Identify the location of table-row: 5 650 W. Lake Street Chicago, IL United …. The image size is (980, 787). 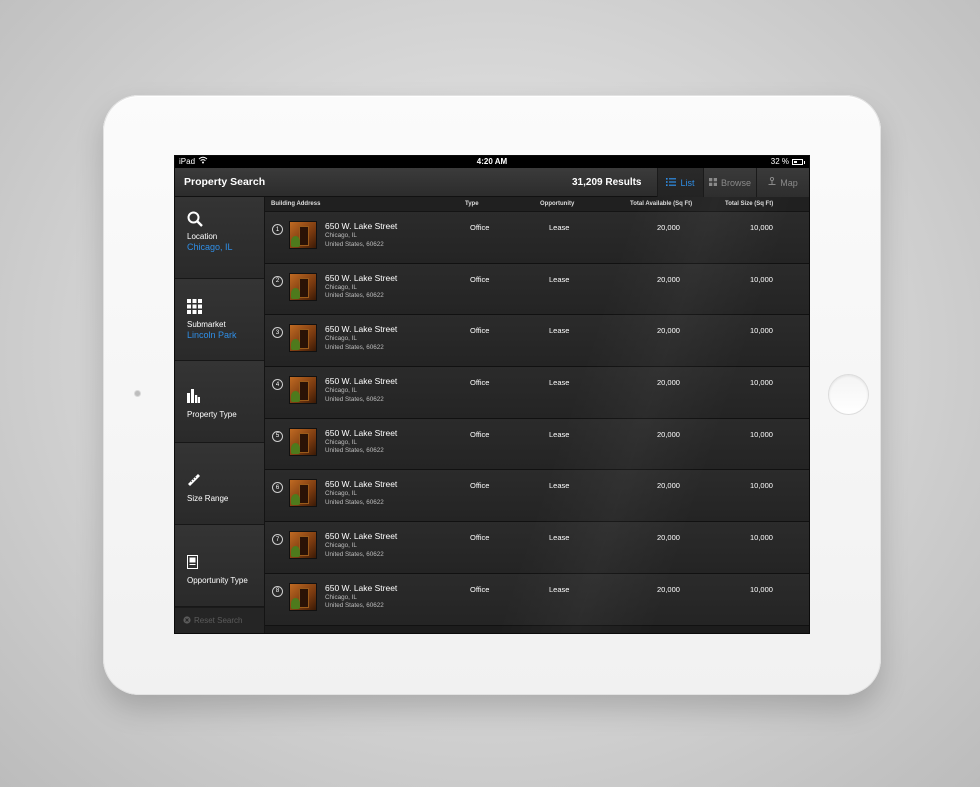
(537, 444).